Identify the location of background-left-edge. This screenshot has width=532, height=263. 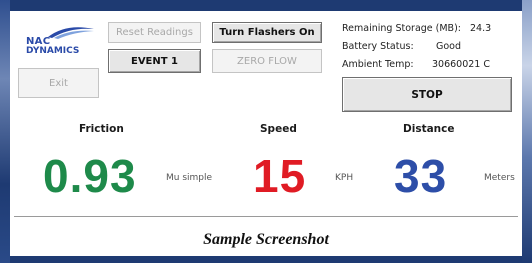
(5, 131).